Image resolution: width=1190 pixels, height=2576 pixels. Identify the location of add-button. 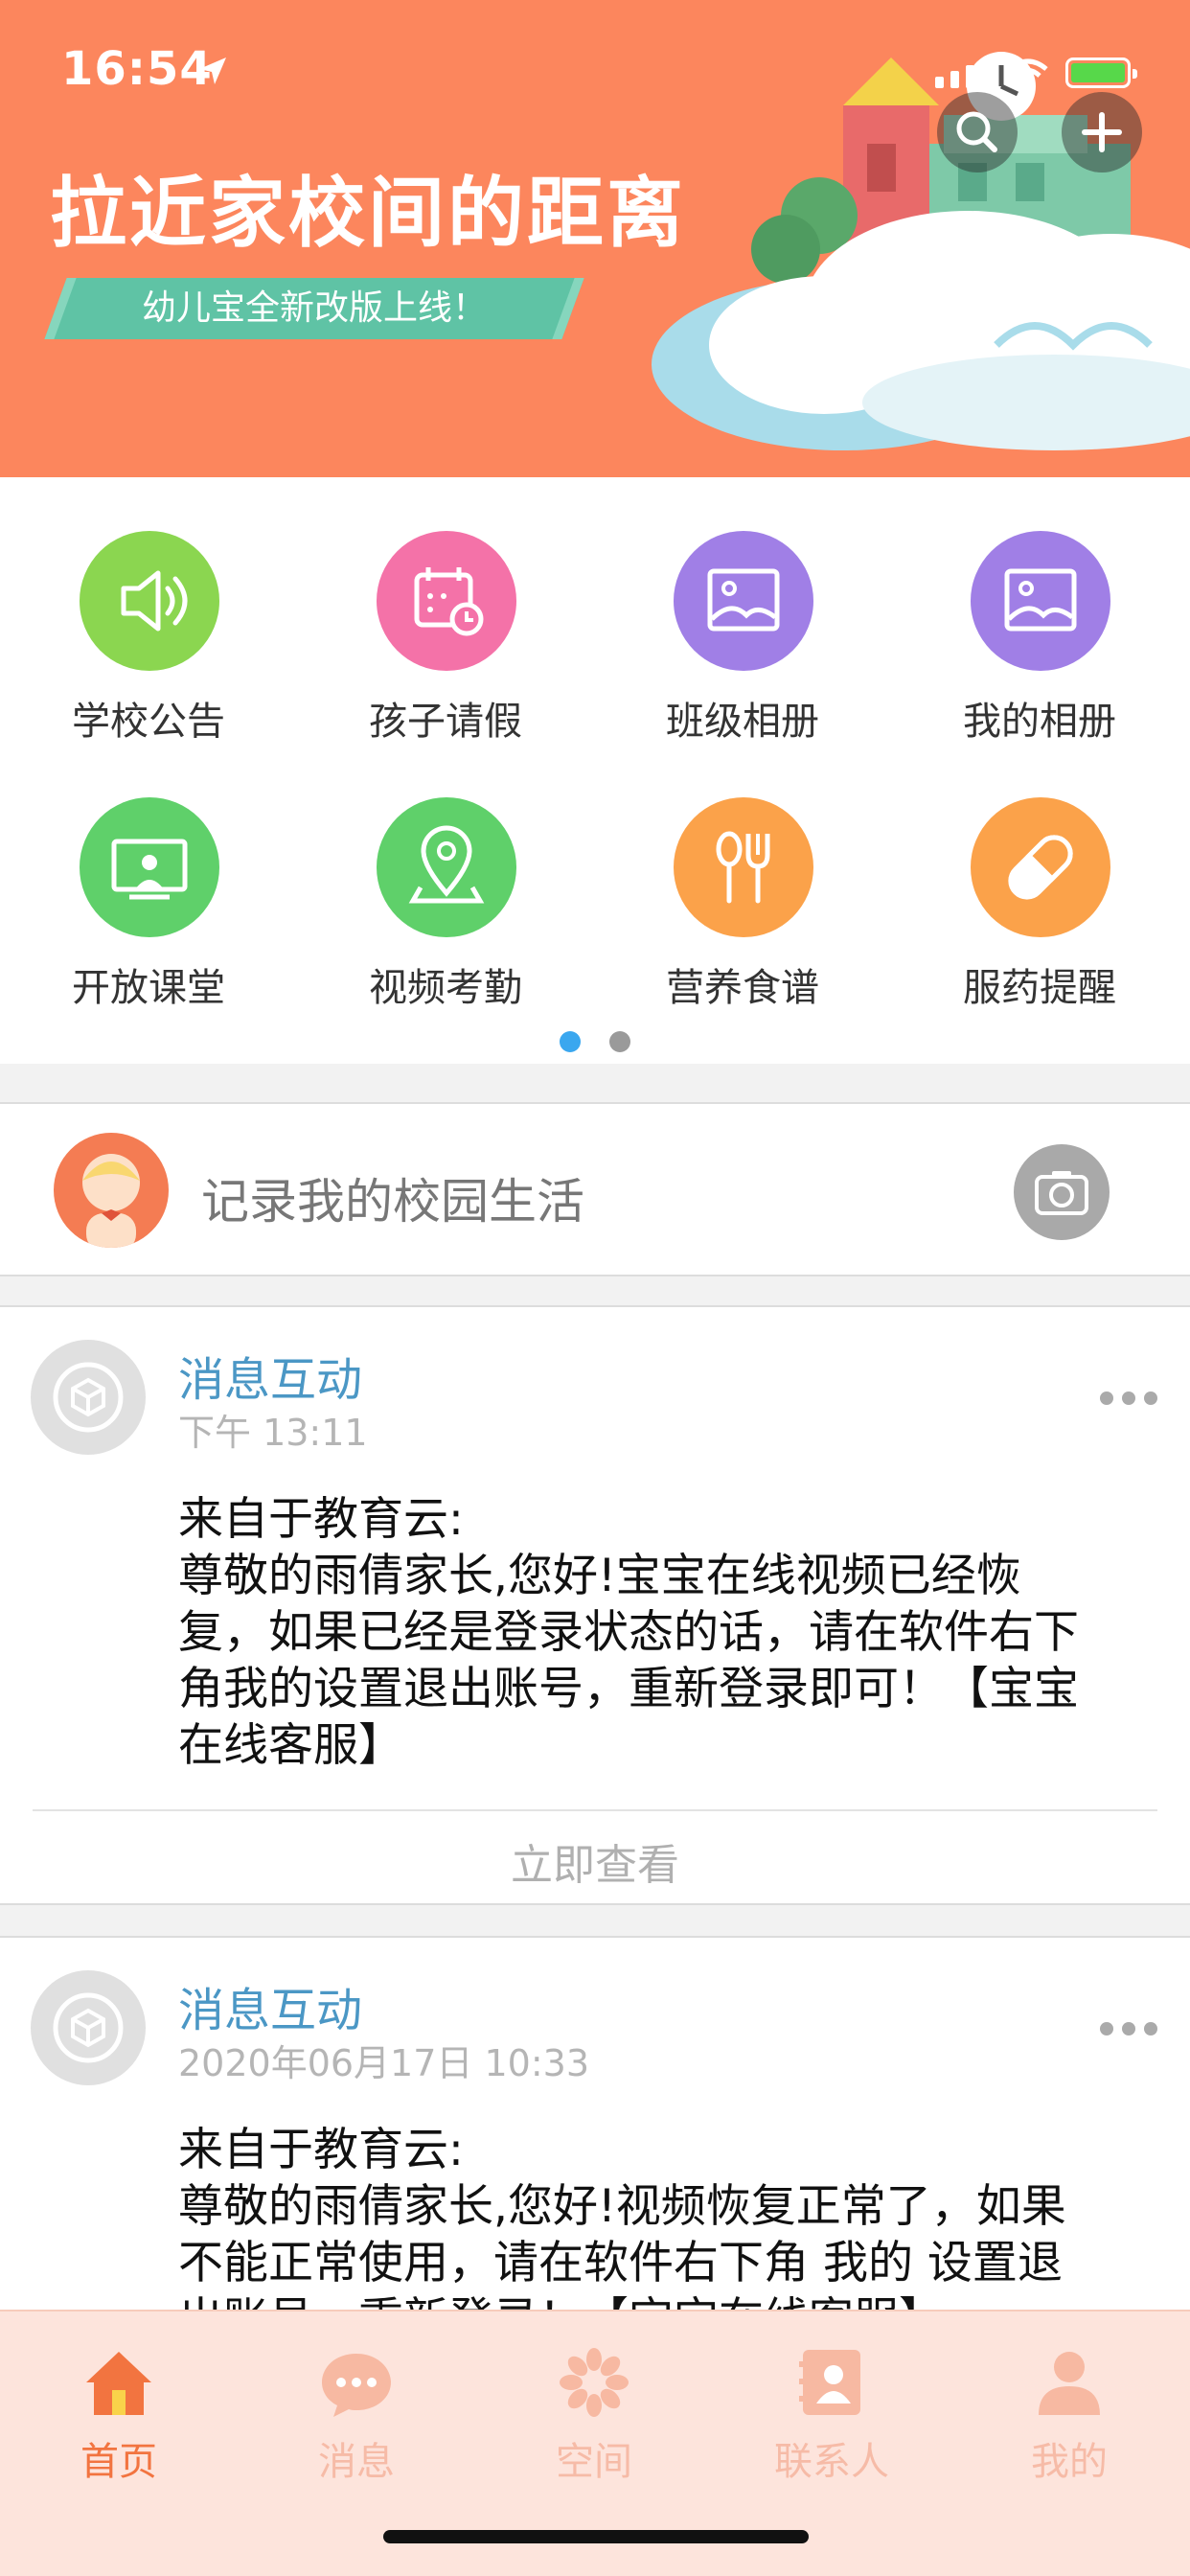
(1102, 132).